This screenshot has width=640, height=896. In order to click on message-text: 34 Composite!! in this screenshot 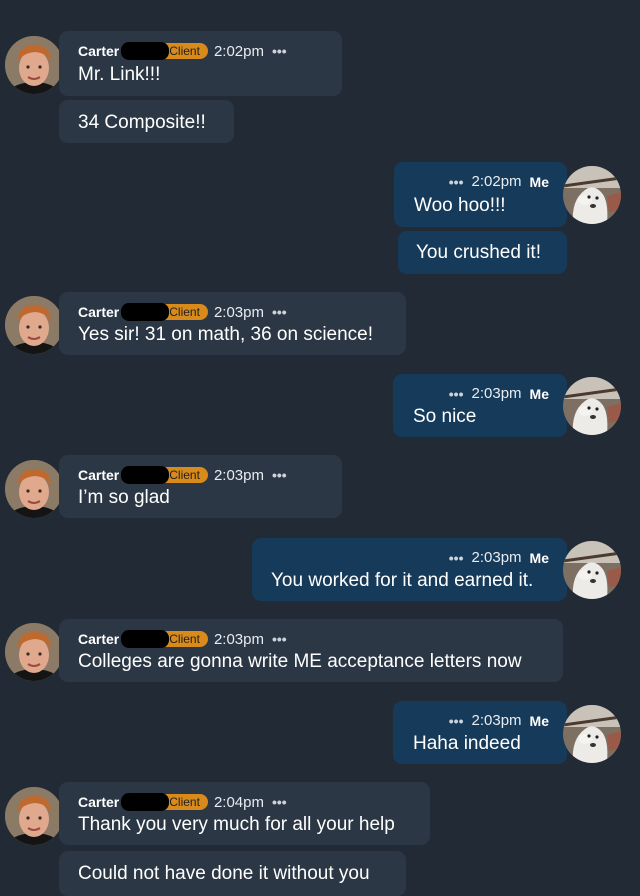, I will do `click(142, 122)`.